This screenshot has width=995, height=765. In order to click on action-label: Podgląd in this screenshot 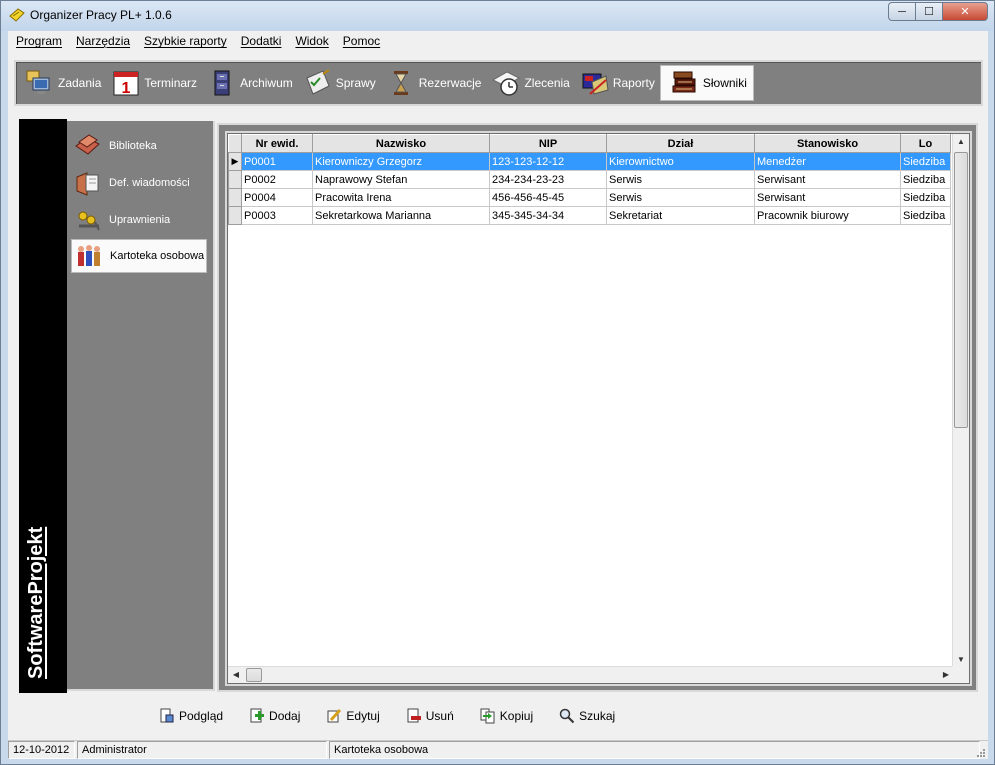, I will do `click(201, 716)`.